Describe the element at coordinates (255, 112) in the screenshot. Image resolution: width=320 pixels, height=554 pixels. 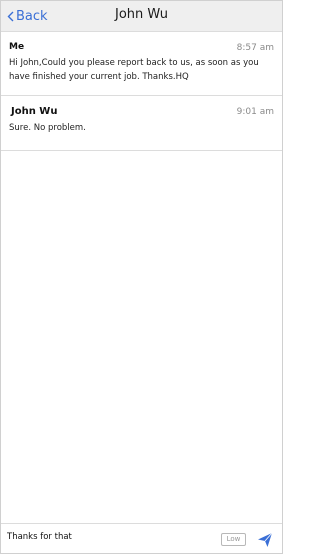
I see `message-time: 9:01 am` at that location.